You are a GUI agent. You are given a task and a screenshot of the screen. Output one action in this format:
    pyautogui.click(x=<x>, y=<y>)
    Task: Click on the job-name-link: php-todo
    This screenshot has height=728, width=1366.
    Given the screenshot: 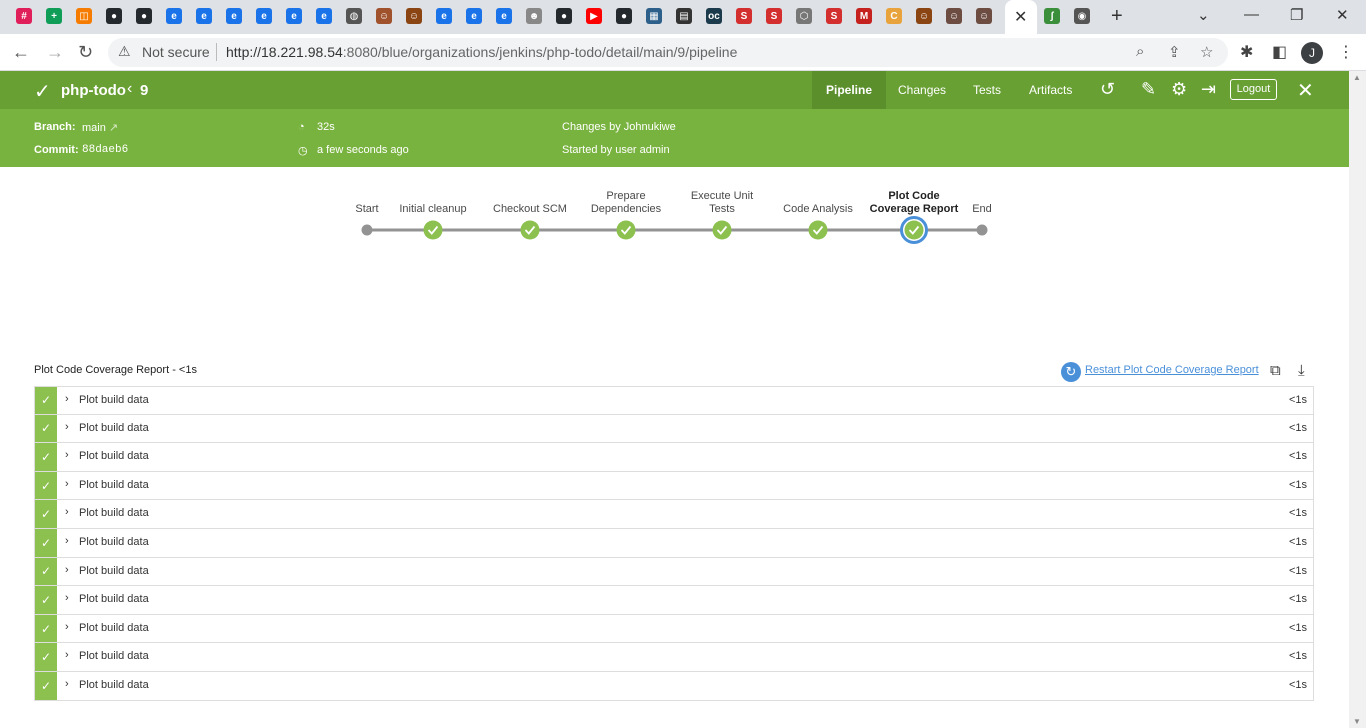 What is the action you would take?
    pyautogui.click(x=93, y=90)
    